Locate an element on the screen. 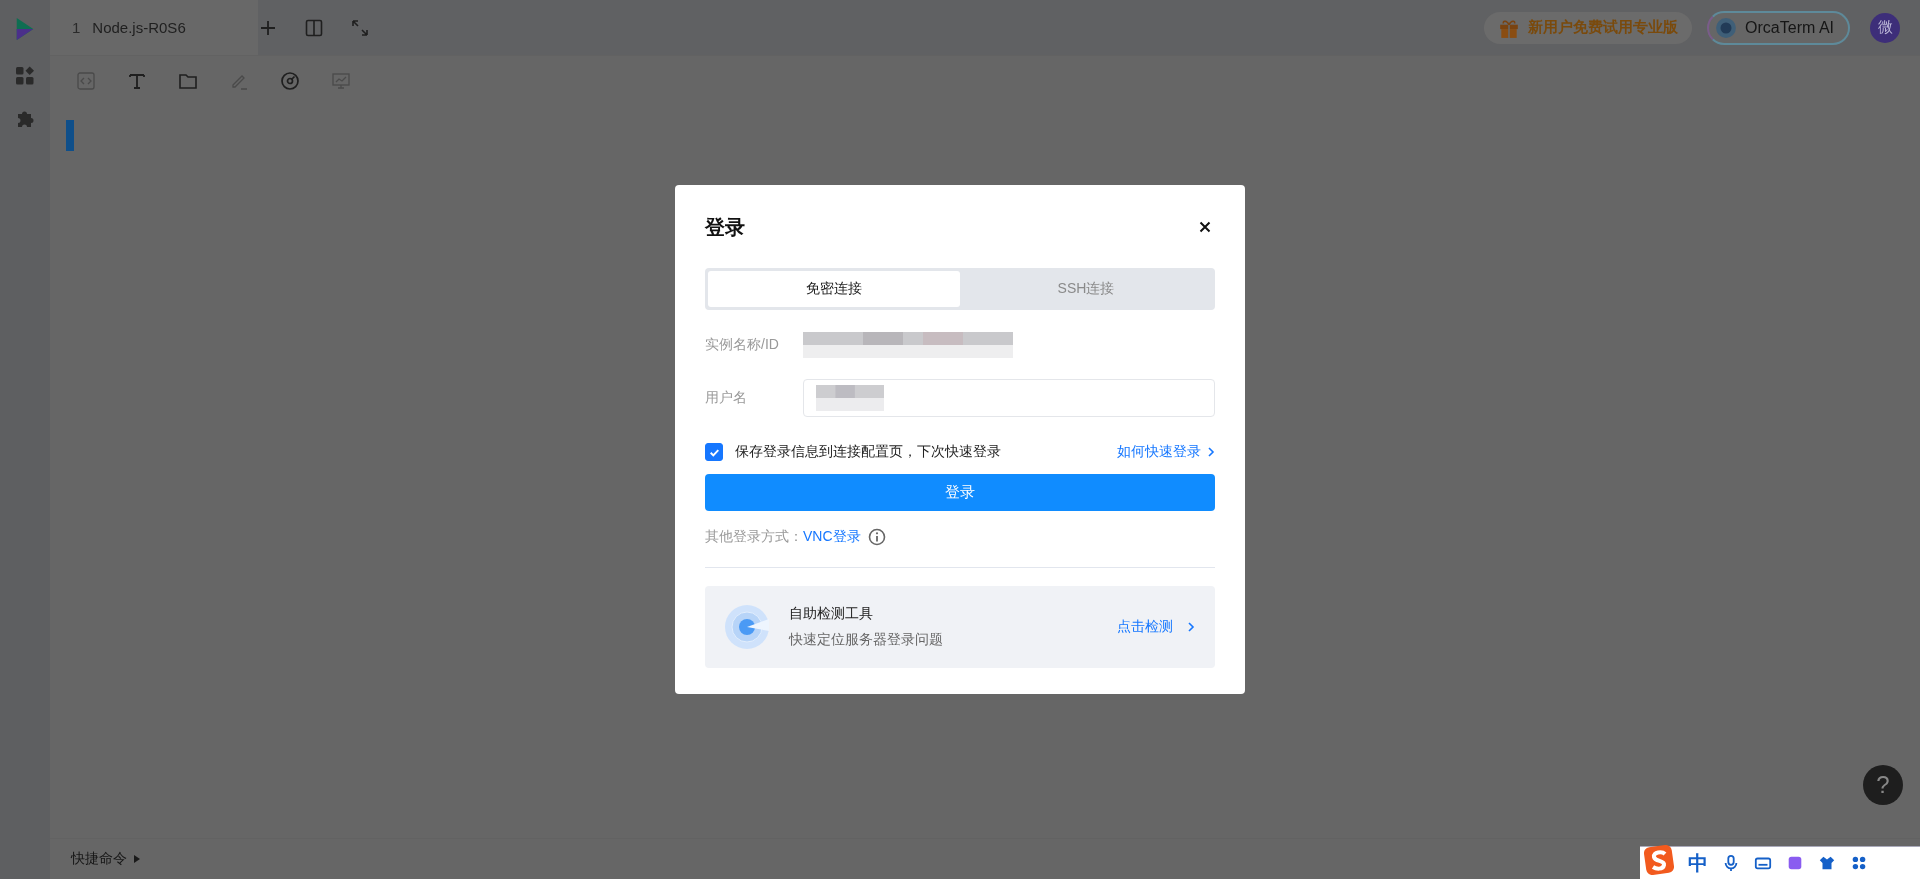 The height and width of the screenshot is (879, 1920). vnc-login-link: VNC登录 is located at coordinates (832, 537).